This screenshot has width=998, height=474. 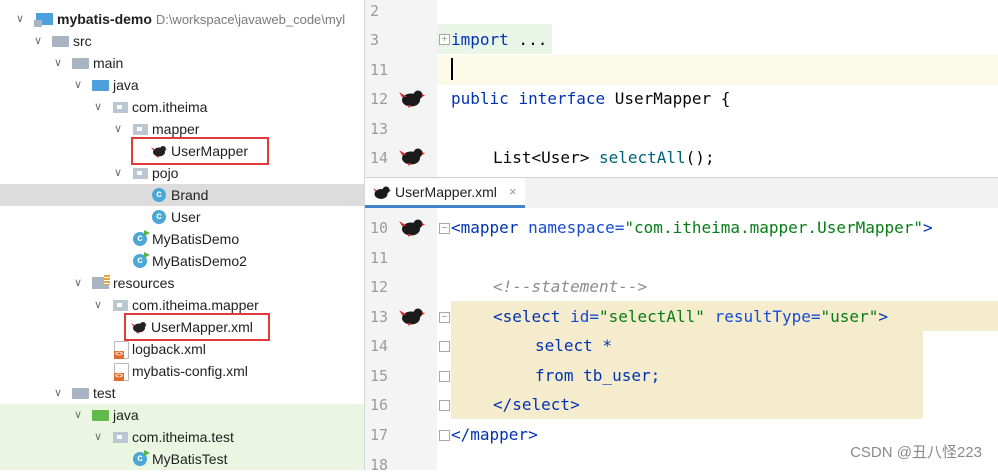 I want to click on module-folder-icon, so click(x=43, y=20).